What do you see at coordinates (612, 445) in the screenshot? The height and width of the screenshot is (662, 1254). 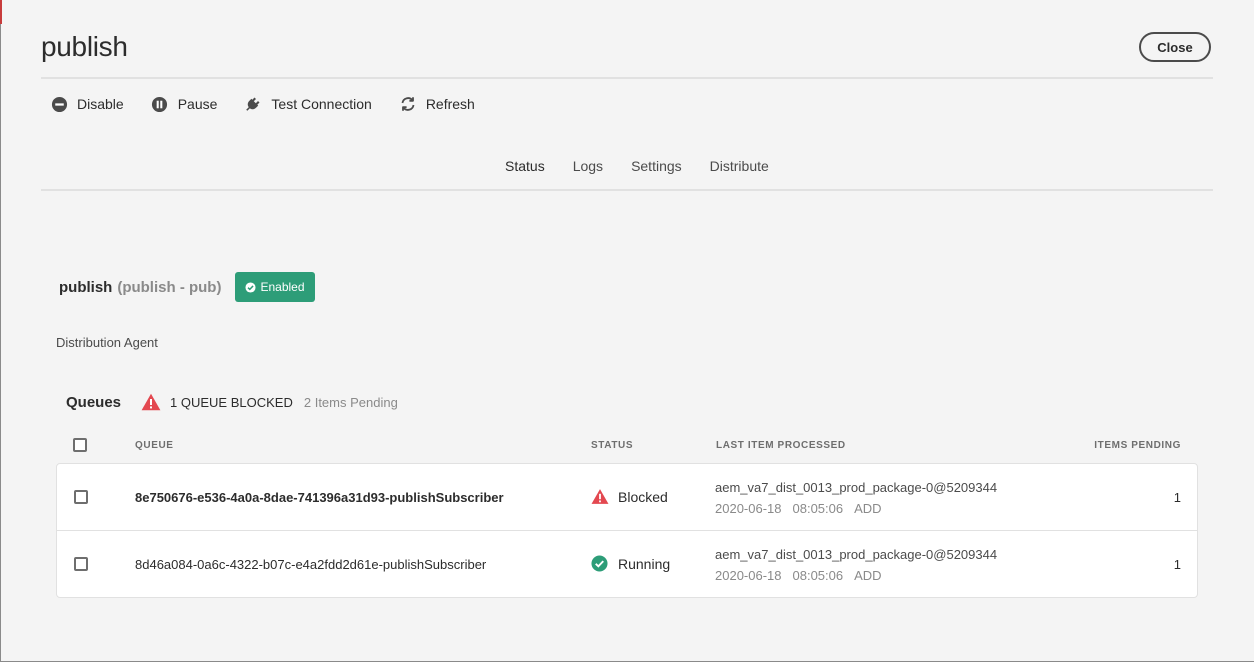 I see `column-header-status: STATUS` at bounding box center [612, 445].